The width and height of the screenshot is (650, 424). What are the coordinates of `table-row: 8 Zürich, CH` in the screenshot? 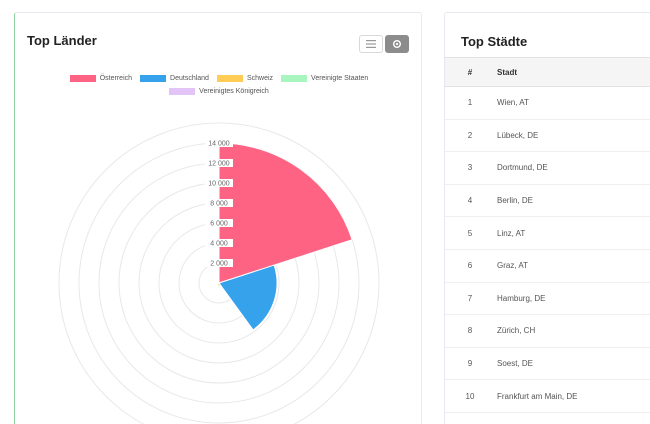 It's located at (547, 331).